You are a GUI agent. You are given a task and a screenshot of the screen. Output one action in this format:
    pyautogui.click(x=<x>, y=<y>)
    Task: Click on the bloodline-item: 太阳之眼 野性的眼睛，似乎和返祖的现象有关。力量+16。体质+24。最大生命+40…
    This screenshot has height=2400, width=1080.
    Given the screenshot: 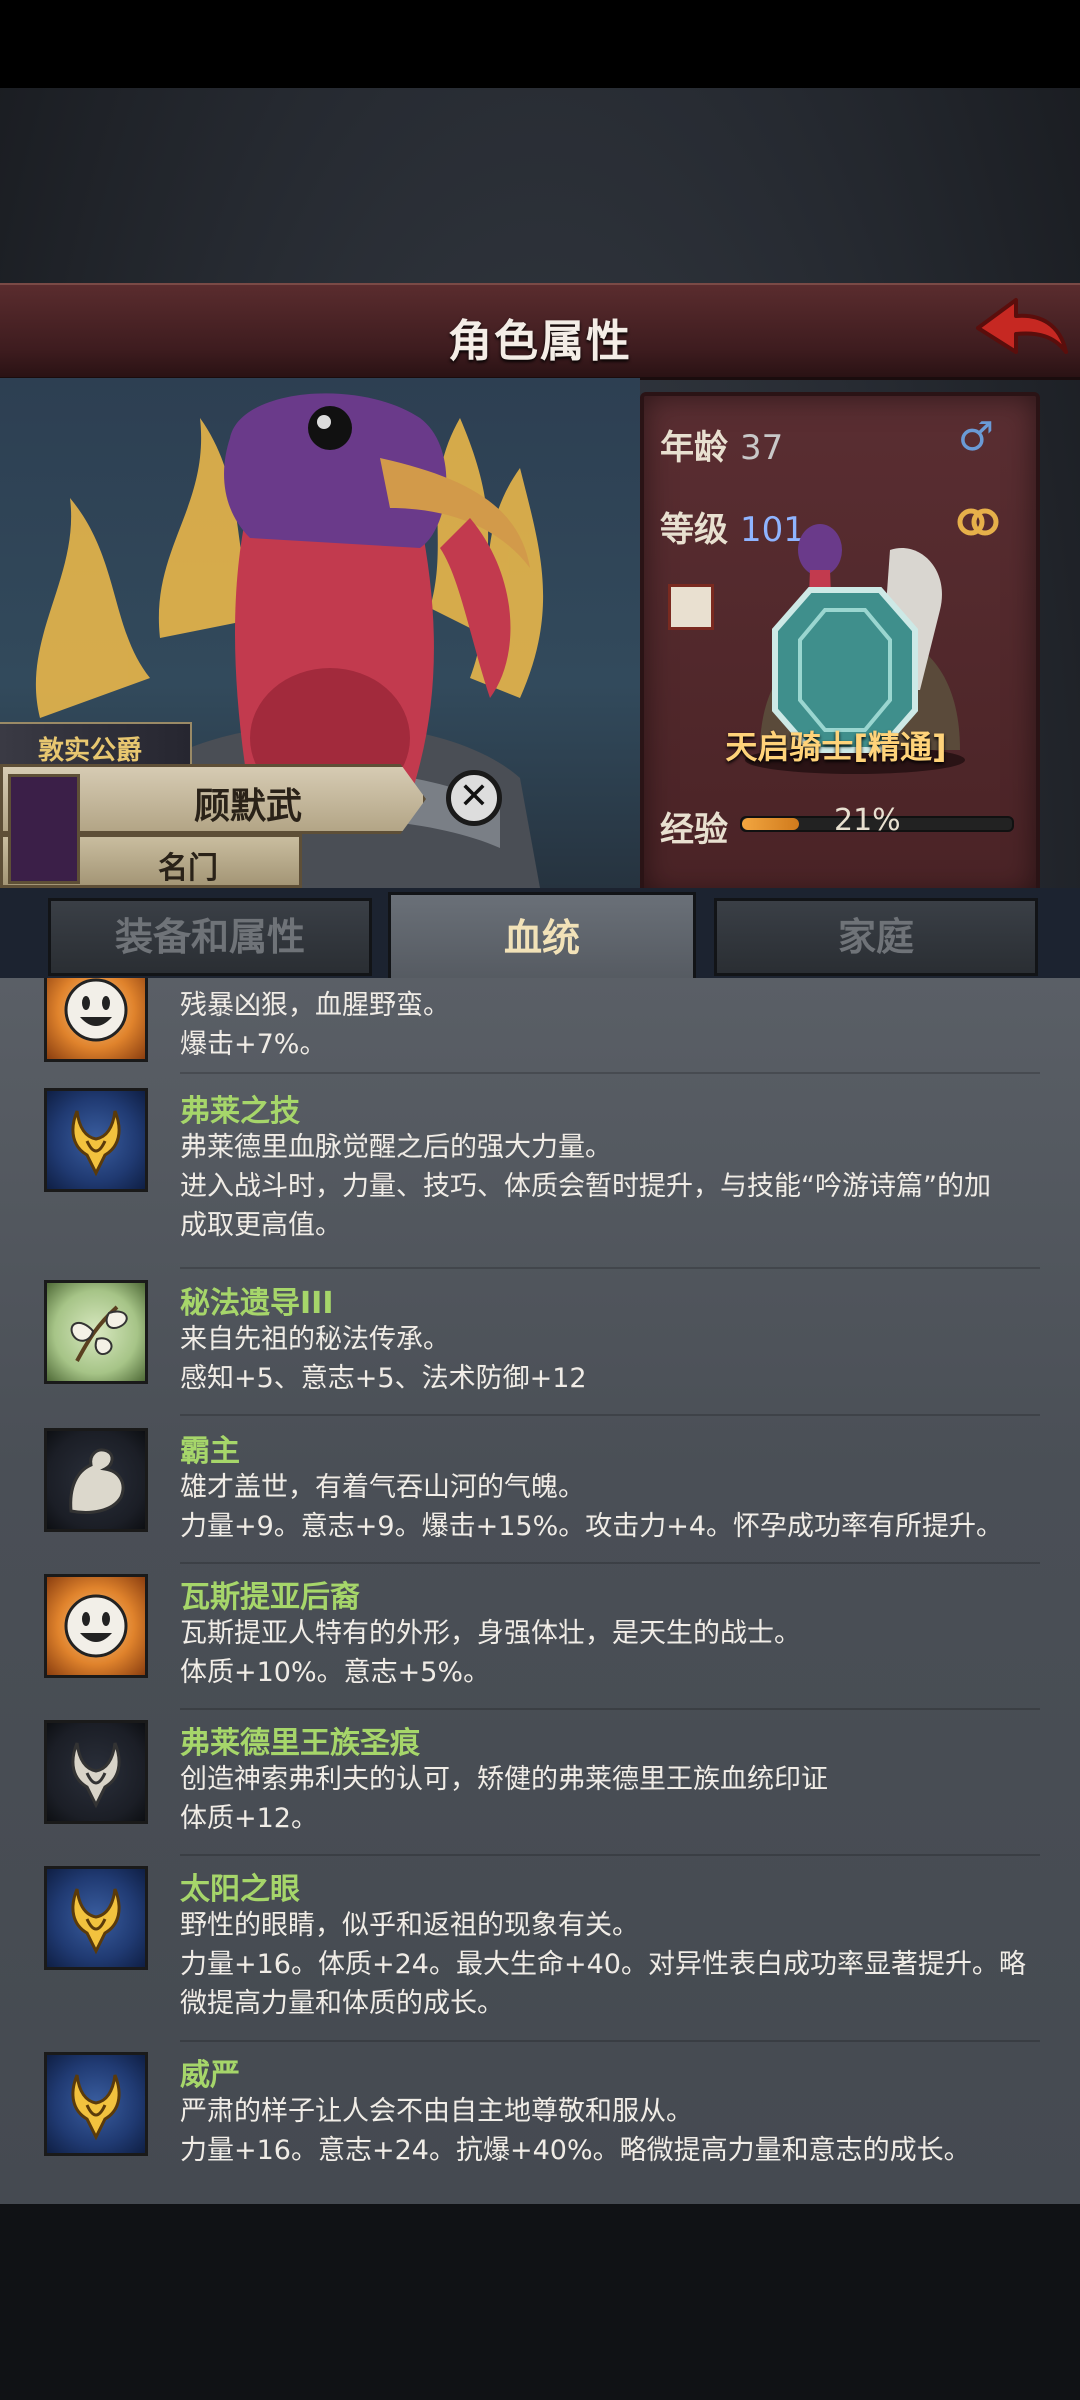 What is the action you would take?
    pyautogui.click(x=540, y=1954)
    